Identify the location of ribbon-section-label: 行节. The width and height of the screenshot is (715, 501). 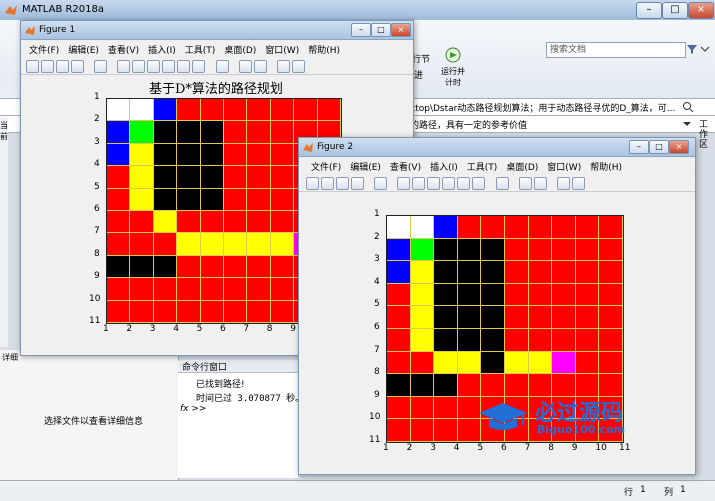
(421, 60).